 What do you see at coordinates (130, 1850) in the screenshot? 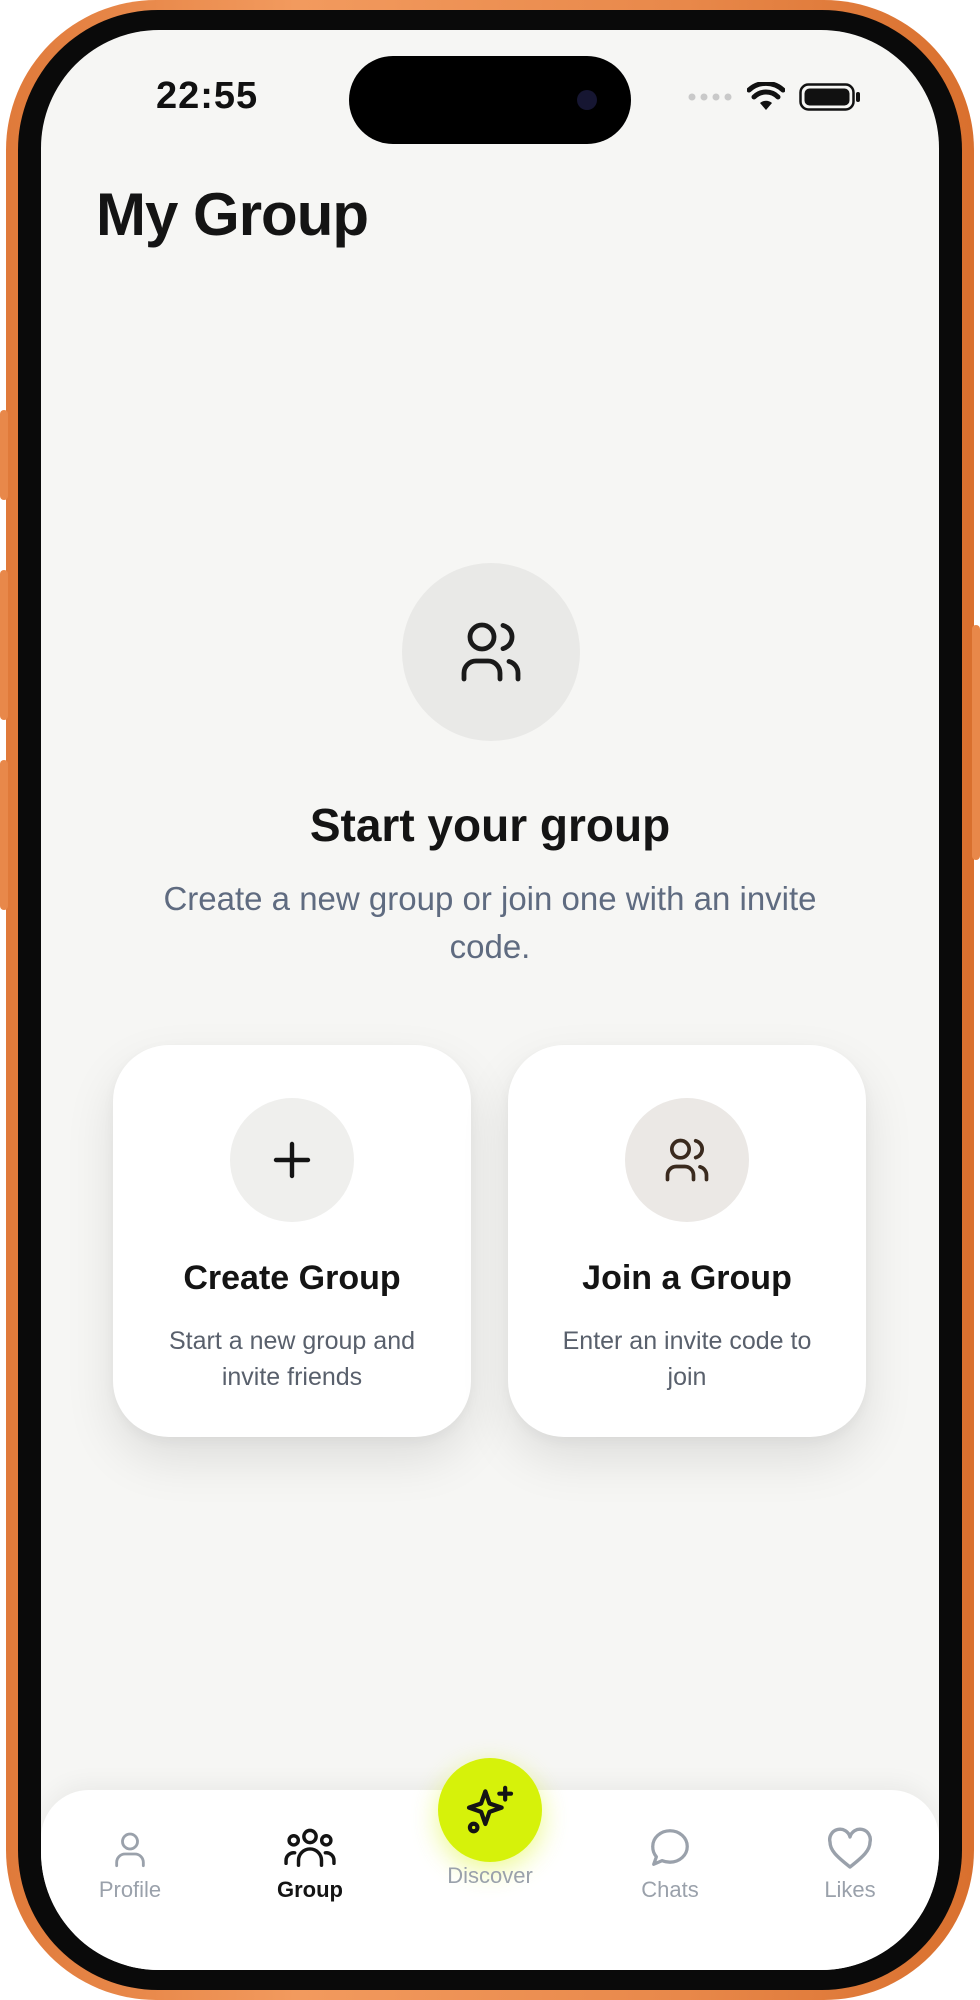
I see `person-icon` at bounding box center [130, 1850].